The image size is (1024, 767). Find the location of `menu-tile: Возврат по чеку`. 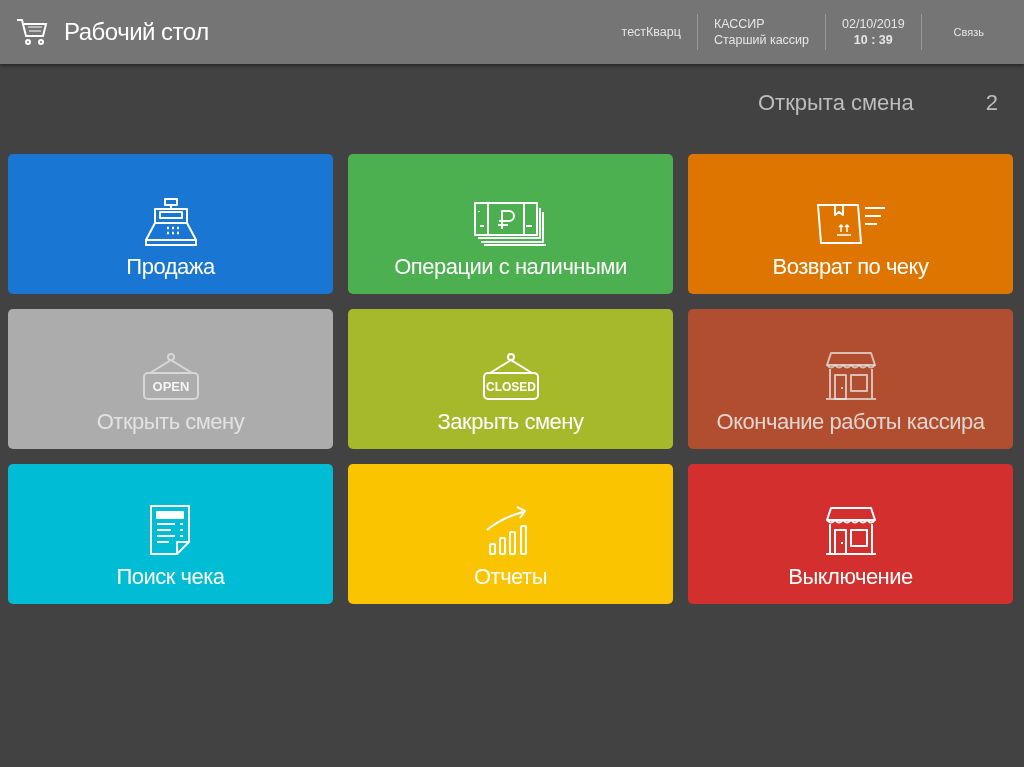

menu-tile: Возврат по чеку is located at coordinates (850, 224).